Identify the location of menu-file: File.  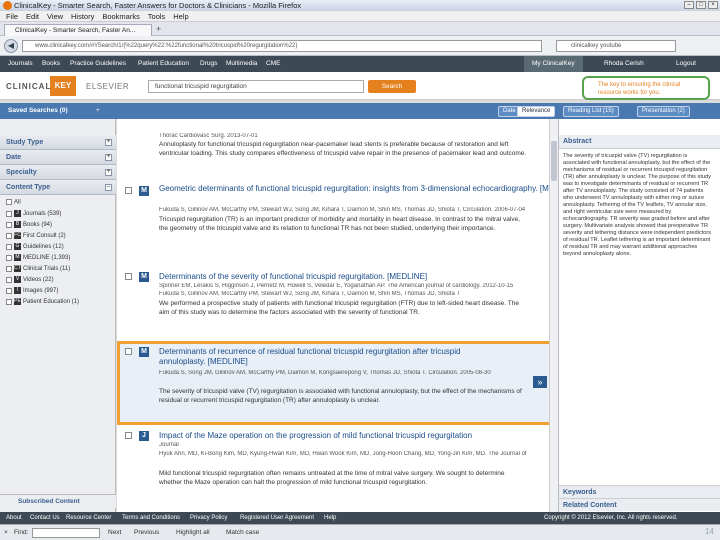
(12, 16).